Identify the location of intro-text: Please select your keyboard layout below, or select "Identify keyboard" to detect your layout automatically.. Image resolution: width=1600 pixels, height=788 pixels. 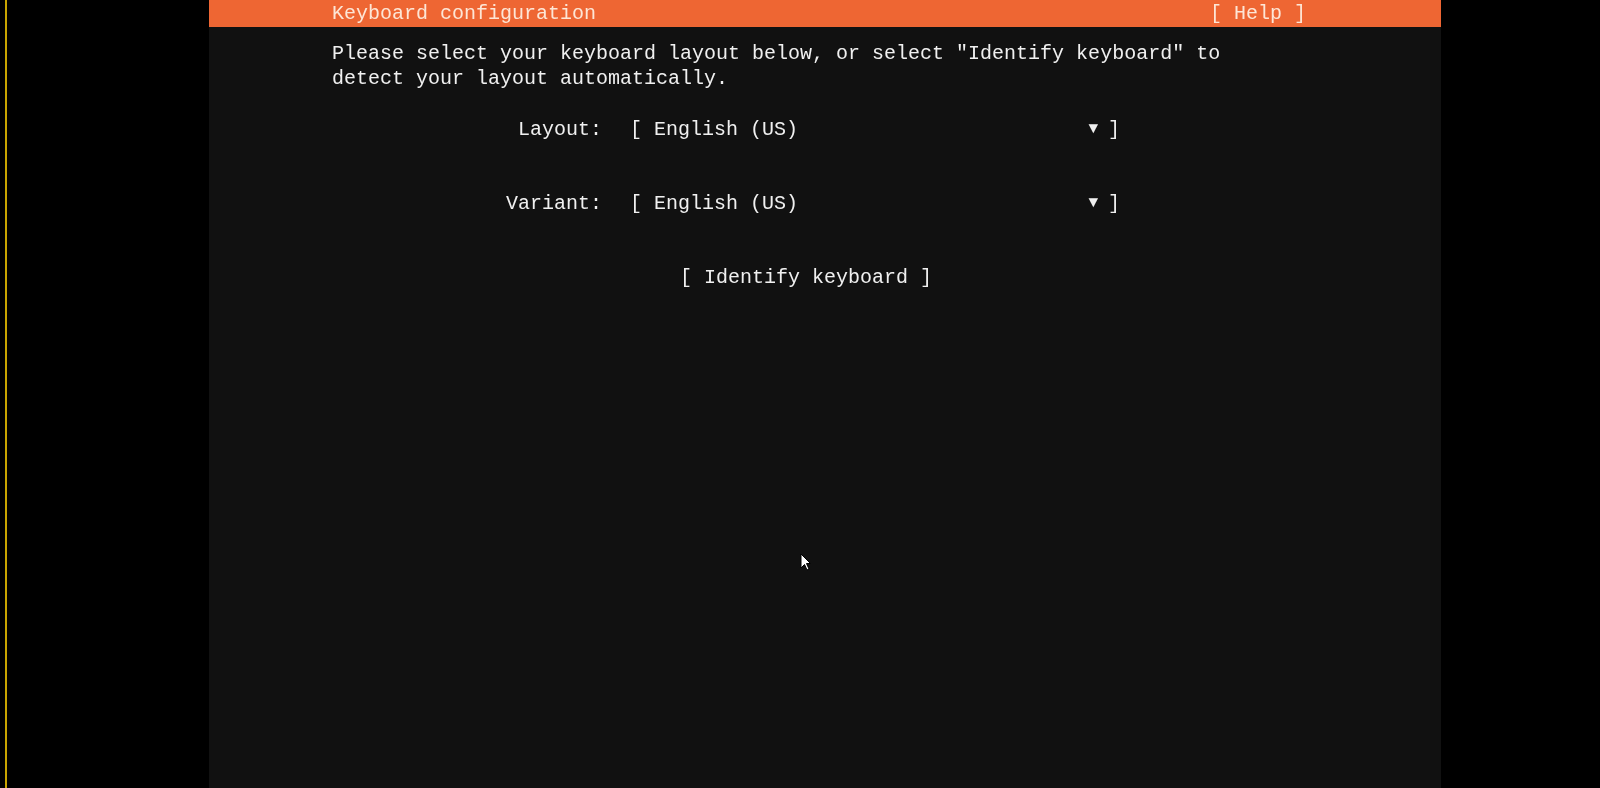
(777, 66).